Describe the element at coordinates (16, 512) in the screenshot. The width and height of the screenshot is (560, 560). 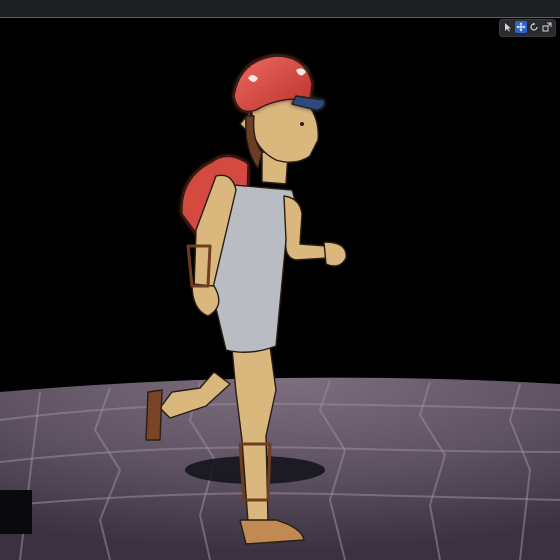
I see `dark-object` at that location.